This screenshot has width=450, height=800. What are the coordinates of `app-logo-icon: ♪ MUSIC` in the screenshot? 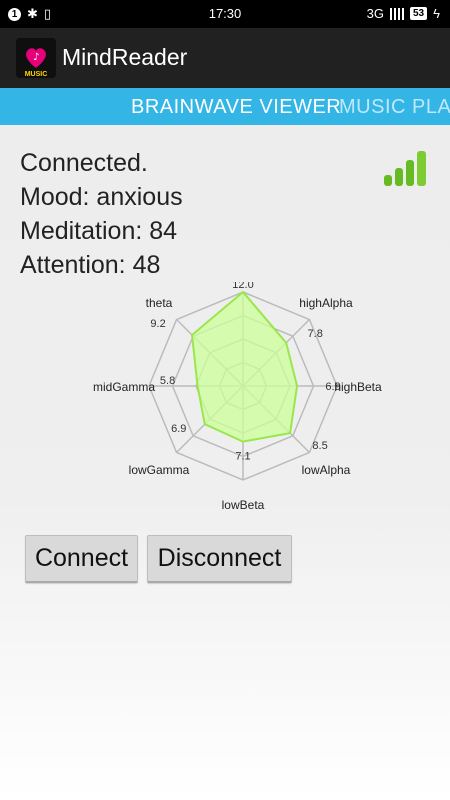 It's located at (36, 58).